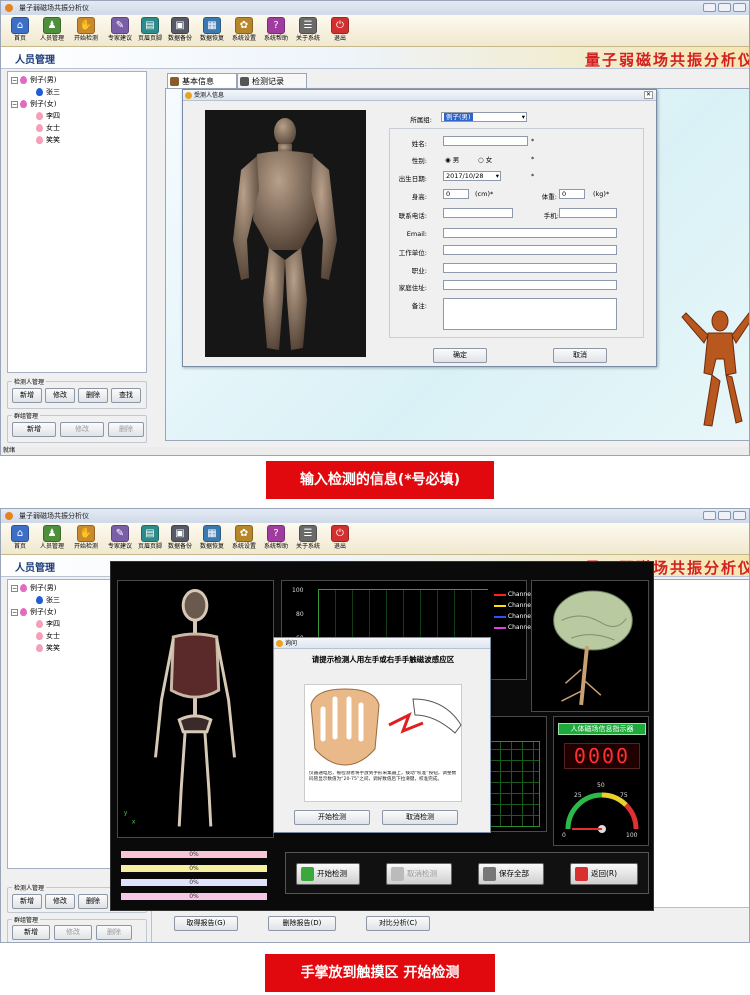  Describe the element at coordinates (419, 144) in the screenshot. I see `name-label: 姓名:` at that location.